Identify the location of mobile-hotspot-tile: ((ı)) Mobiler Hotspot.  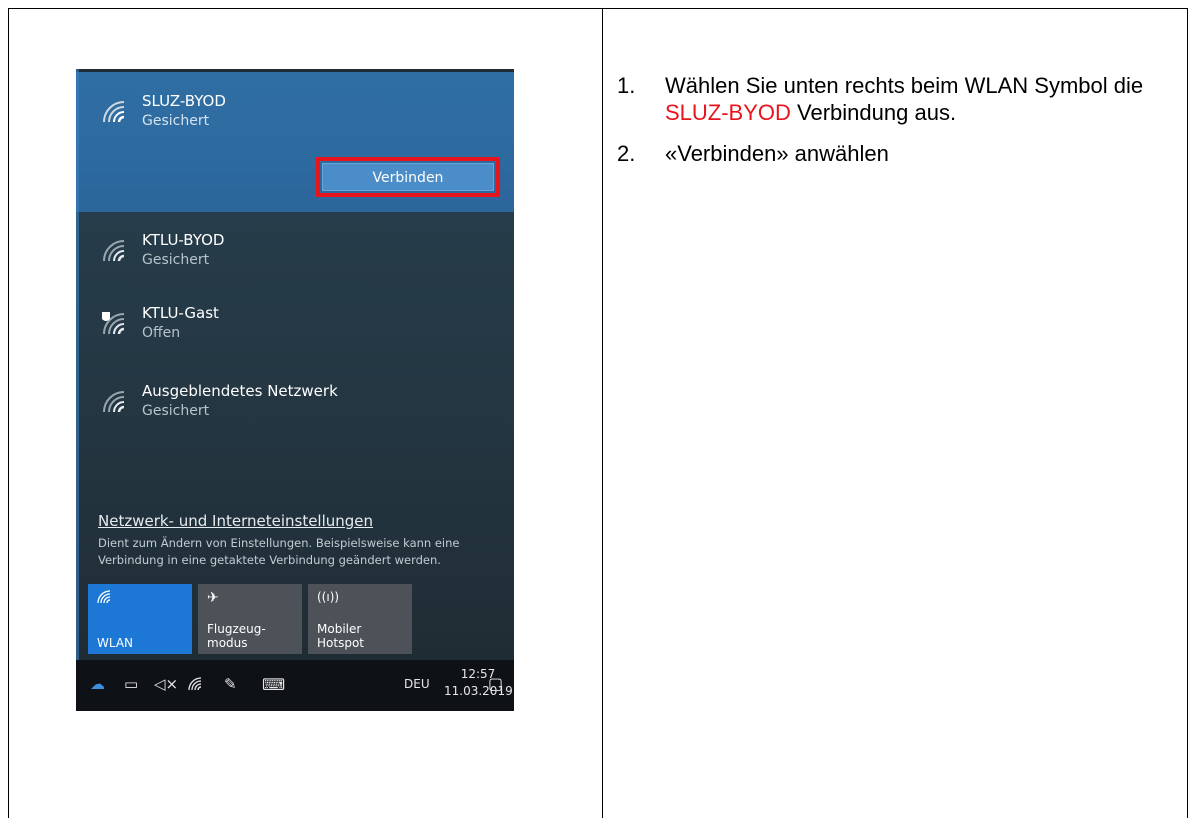
(360, 619).